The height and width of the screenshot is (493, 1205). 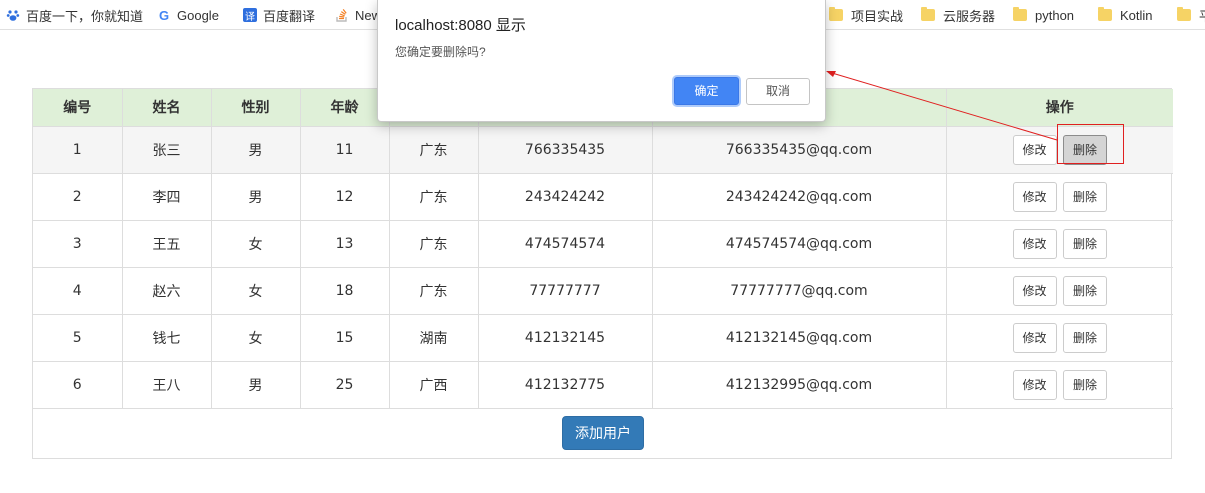 I want to click on bookmark-folder-kotlin: Kotlin, so click(x=1125, y=15).